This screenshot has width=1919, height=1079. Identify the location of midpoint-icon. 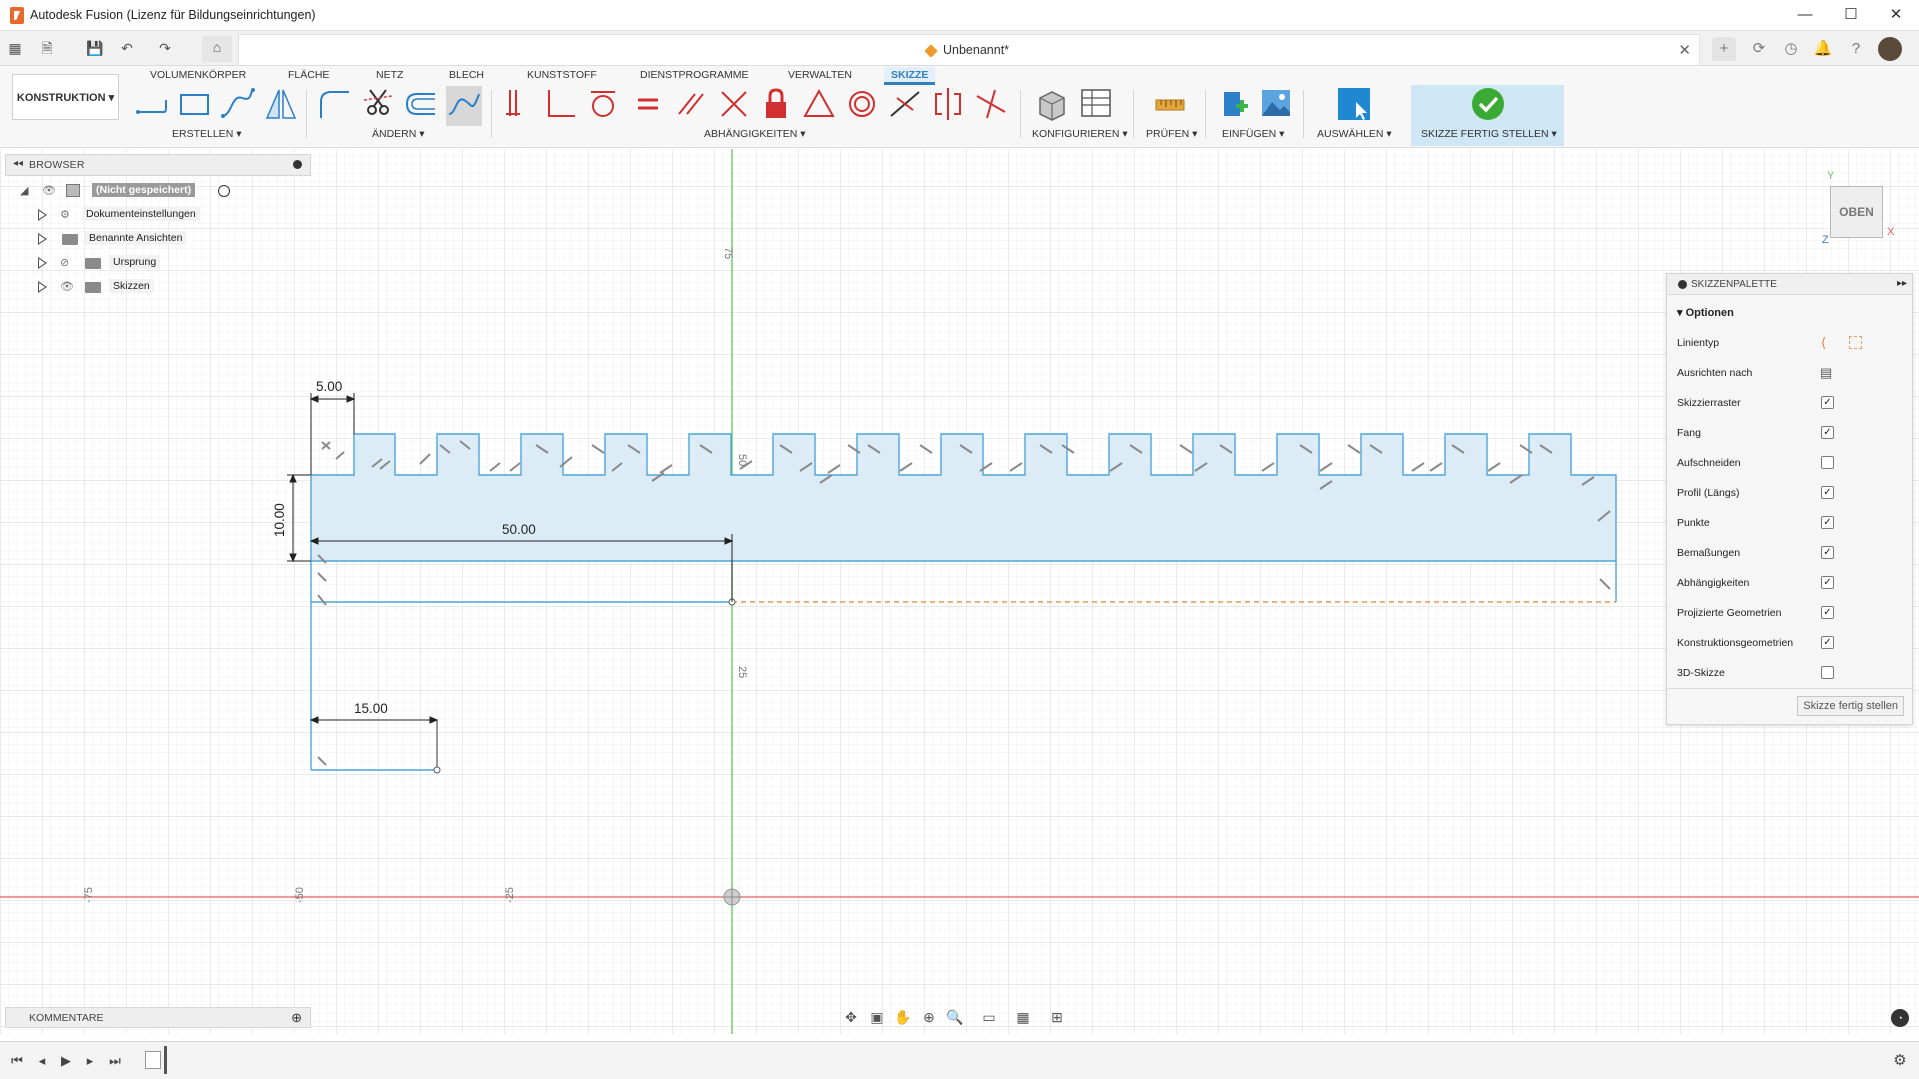
(905, 106).